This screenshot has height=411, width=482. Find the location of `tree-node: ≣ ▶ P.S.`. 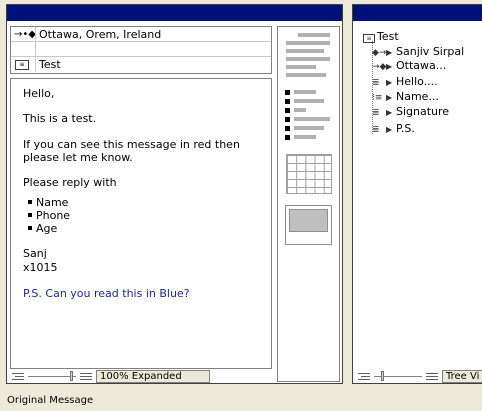

tree-node: ≣ ▶ P.S. is located at coordinates (393, 129).